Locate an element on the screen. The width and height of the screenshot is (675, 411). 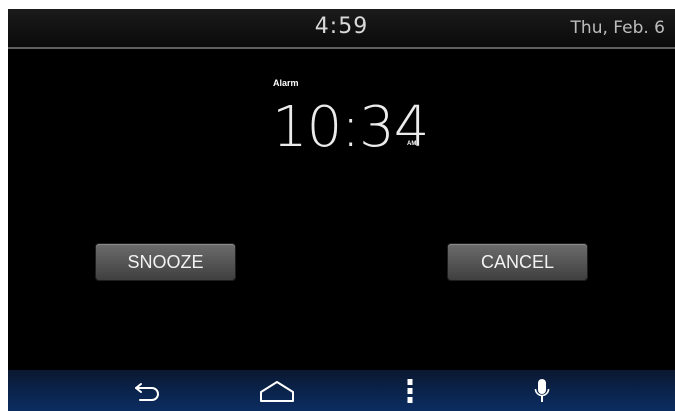
microphone-icon is located at coordinates (542, 390).